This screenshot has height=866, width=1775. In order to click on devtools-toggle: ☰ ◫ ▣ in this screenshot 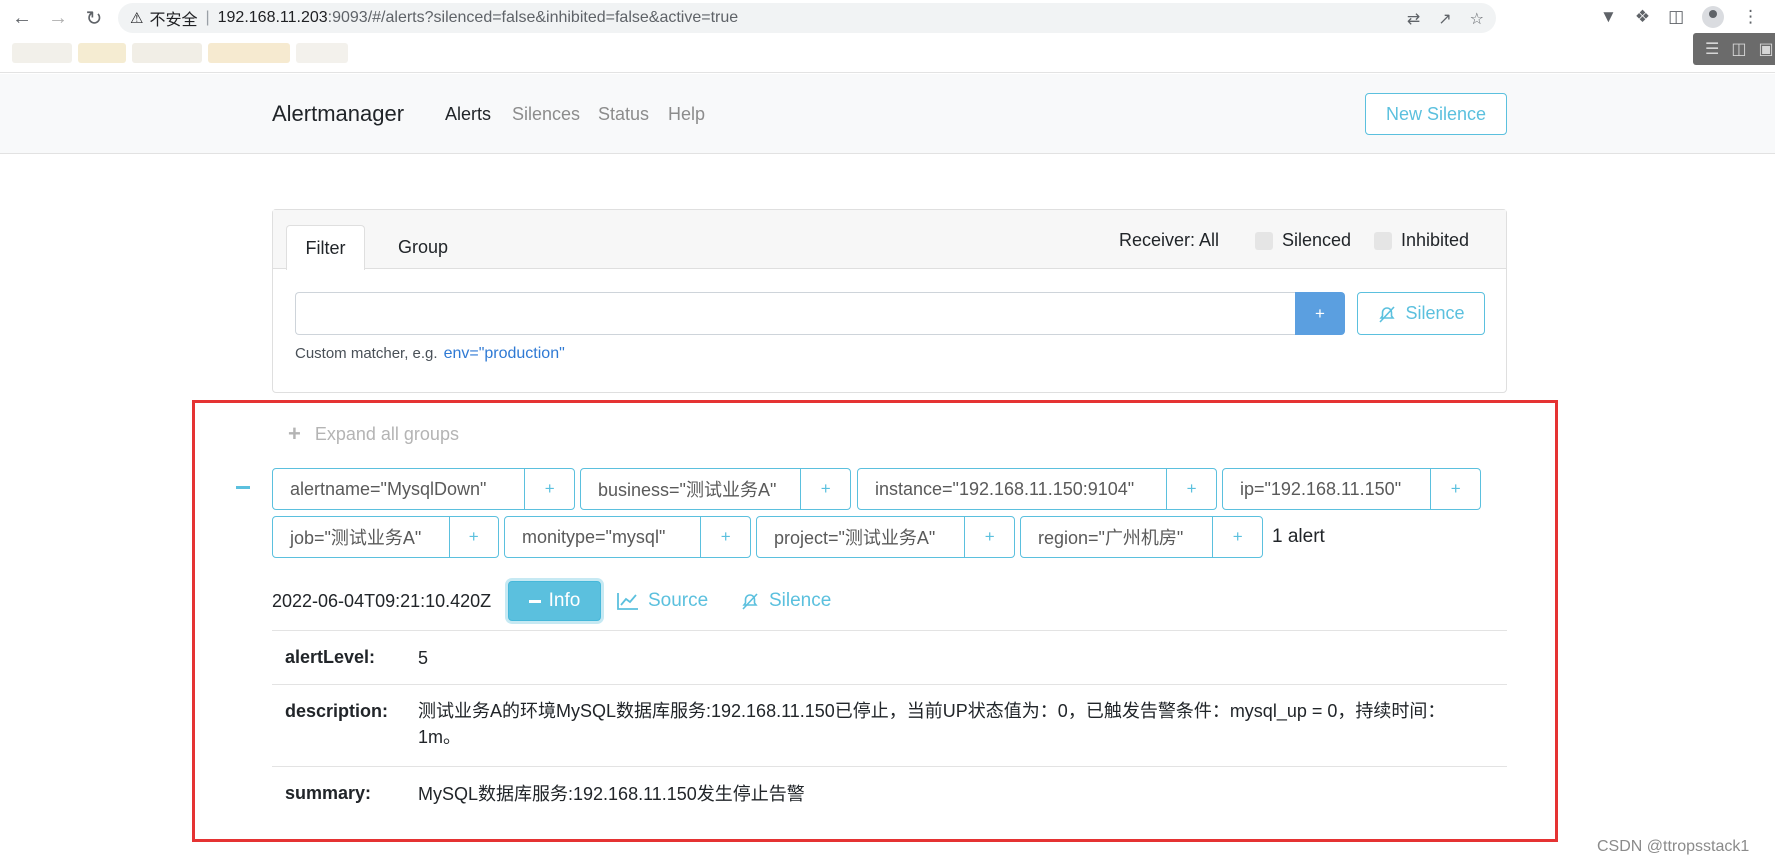, I will do `click(1734, 49)`.